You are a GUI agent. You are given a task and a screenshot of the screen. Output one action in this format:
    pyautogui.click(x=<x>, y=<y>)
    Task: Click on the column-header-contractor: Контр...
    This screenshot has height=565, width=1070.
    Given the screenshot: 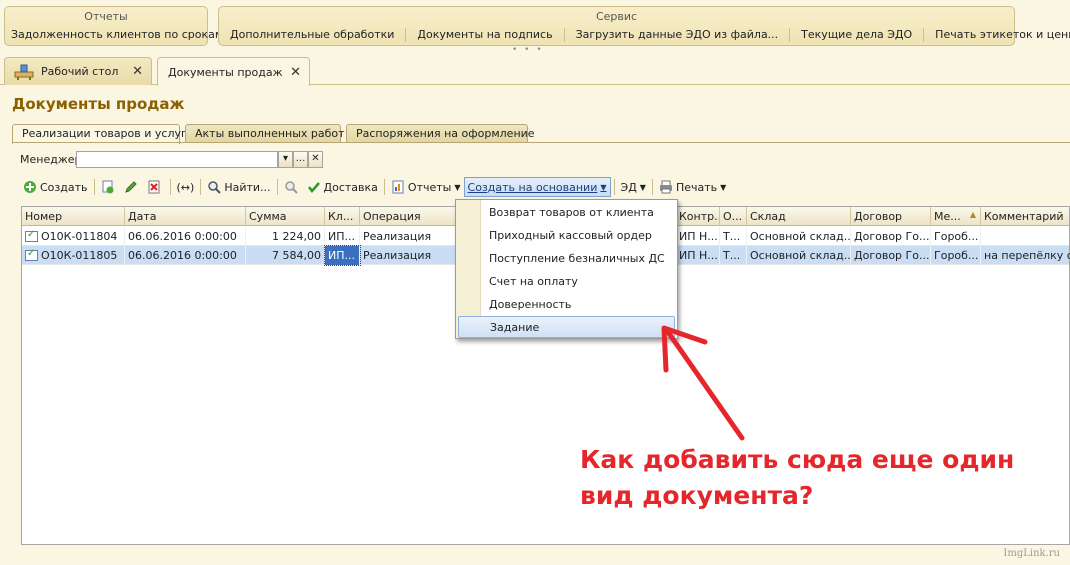 What is the action you would take?
    pyautogui.click(x=698, y=216)
    